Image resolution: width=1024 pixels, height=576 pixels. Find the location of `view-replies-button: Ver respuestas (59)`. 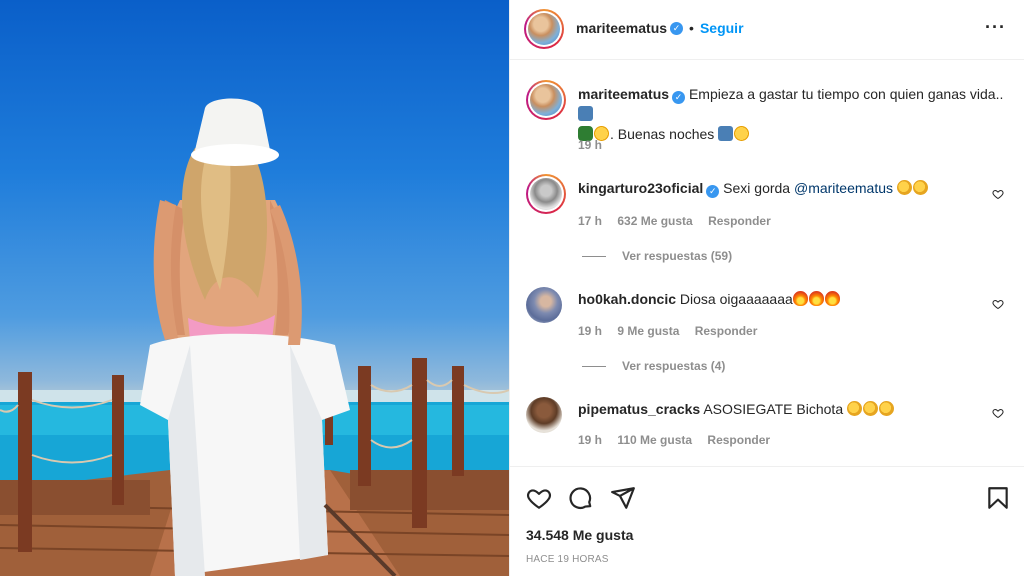

view-replies-button: Ver respuestas (59) is located at coordinates (657, 256).